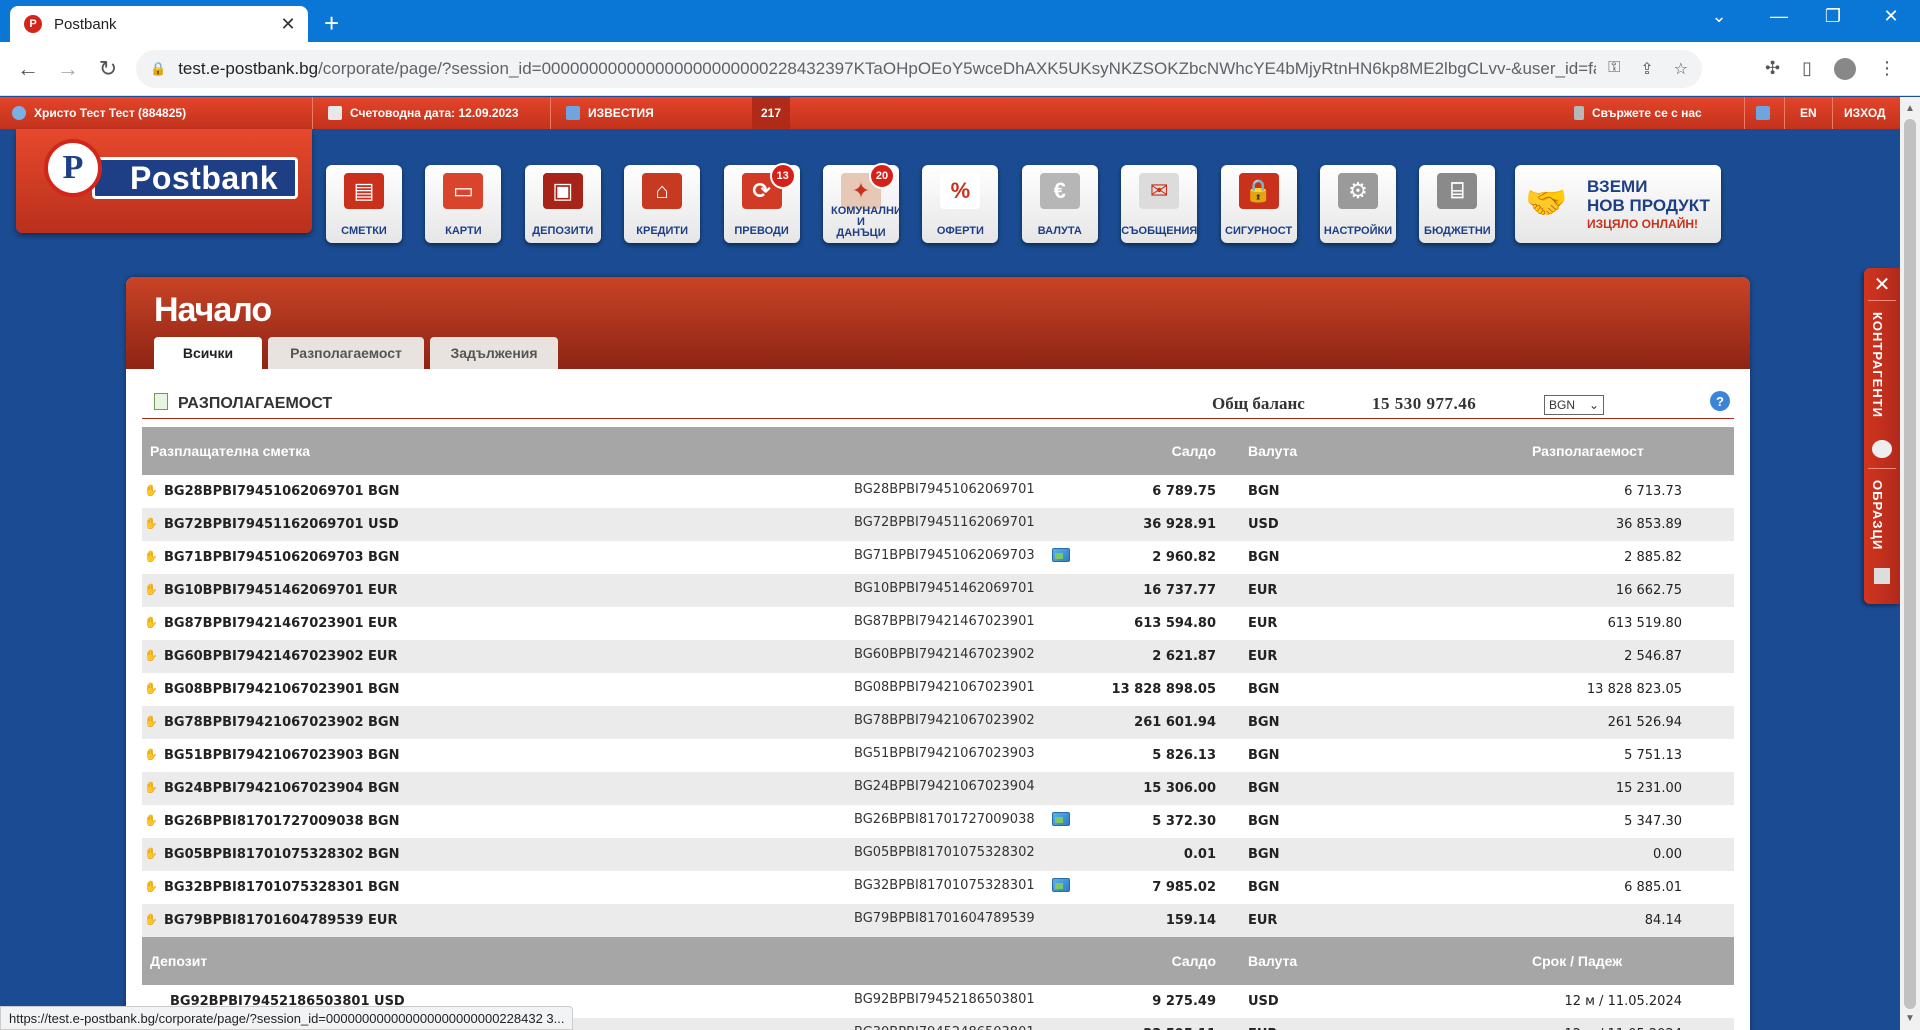 The width and height of the screenshot is (1920, 1030). What do you see at coordinates (1887, 69) in the screenshot?
I see `menu-kebab-icon: ⋮` at bounding box center [1887, 69].